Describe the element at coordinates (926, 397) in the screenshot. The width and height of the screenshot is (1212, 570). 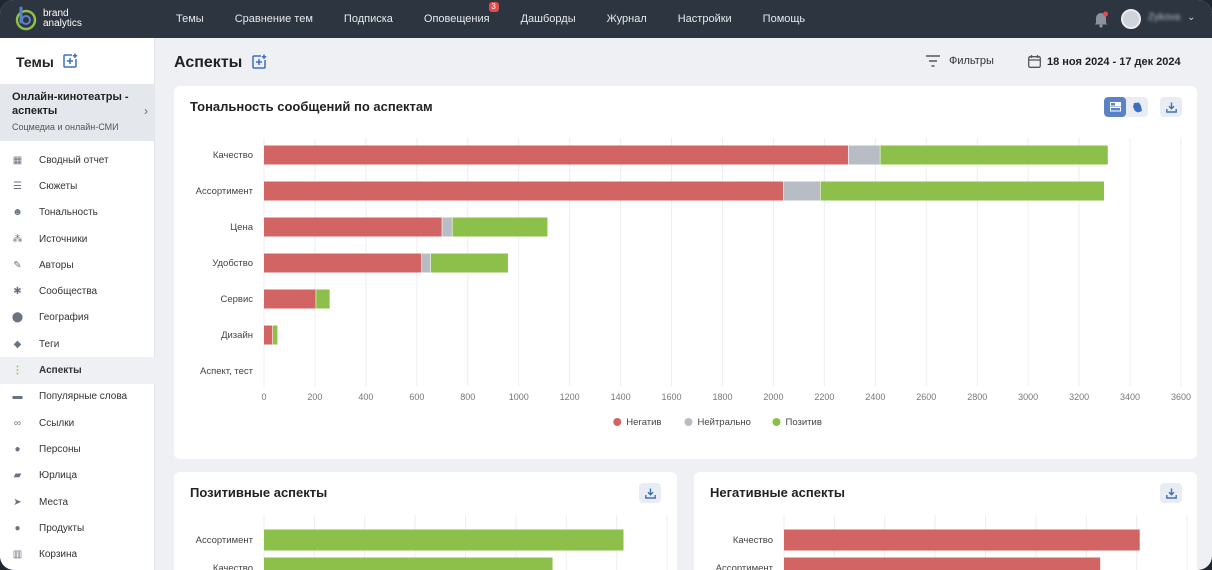
I see `x-tick-label: 2600` at that location.